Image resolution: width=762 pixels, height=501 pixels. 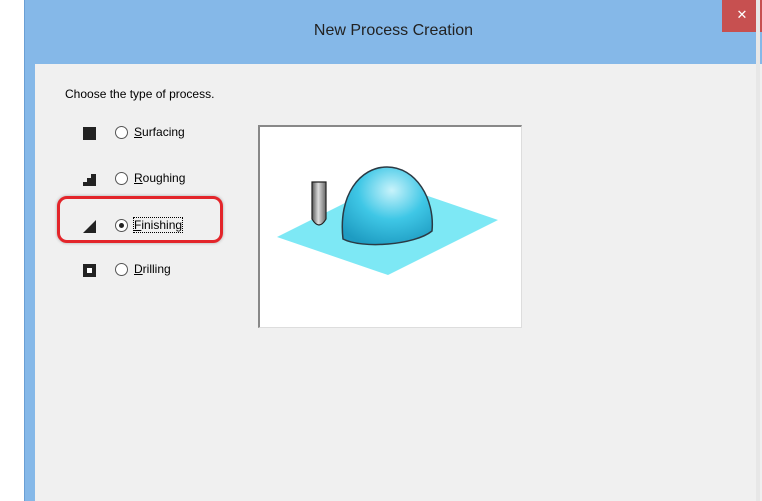 What do you see at coordinates (140, 219) in the screenshot?
I see `selection-highlight` at bounding box center [140, 219].